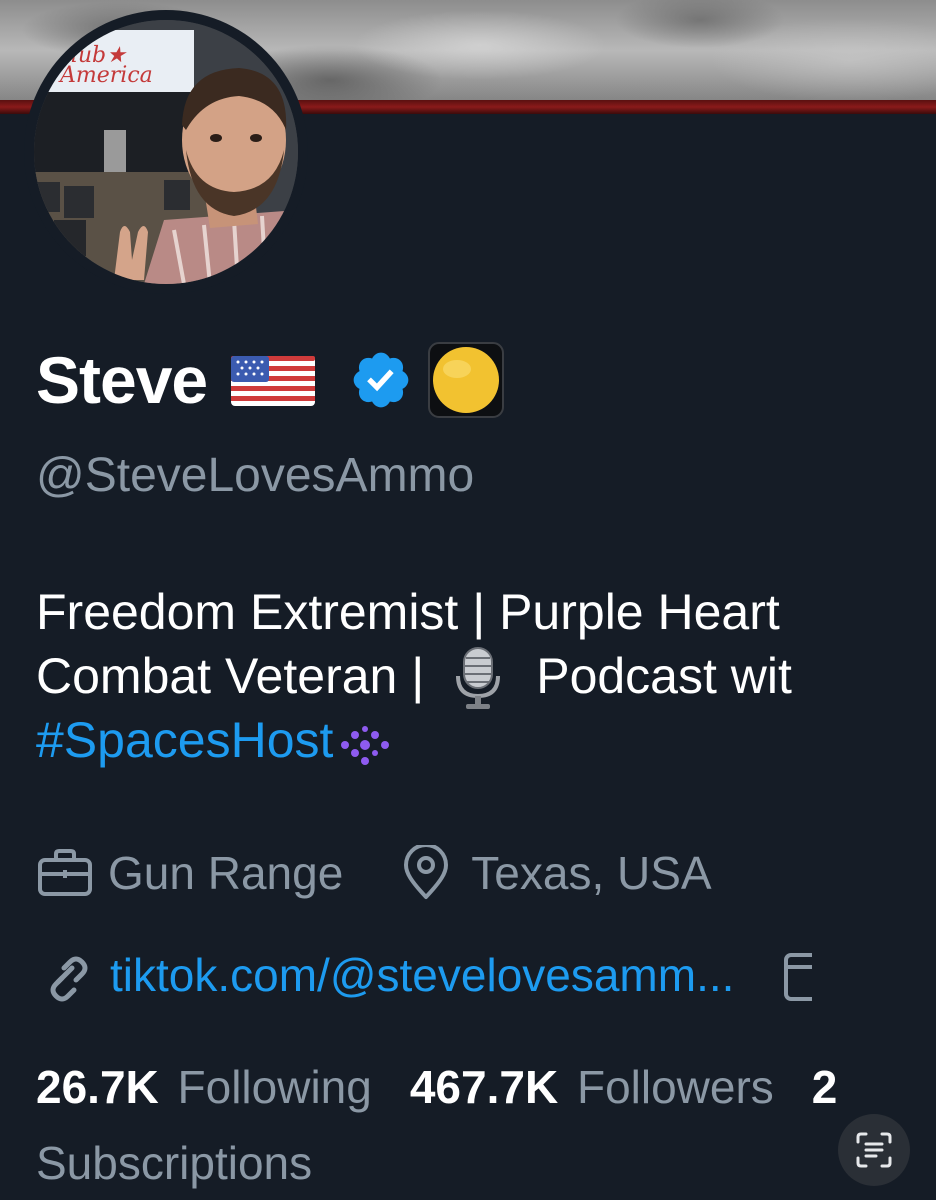 Image resolution: width=936 pixels, height=1200 pixels. I want to click on subscriptions-label: Subscriptions, so click(174, 1163).